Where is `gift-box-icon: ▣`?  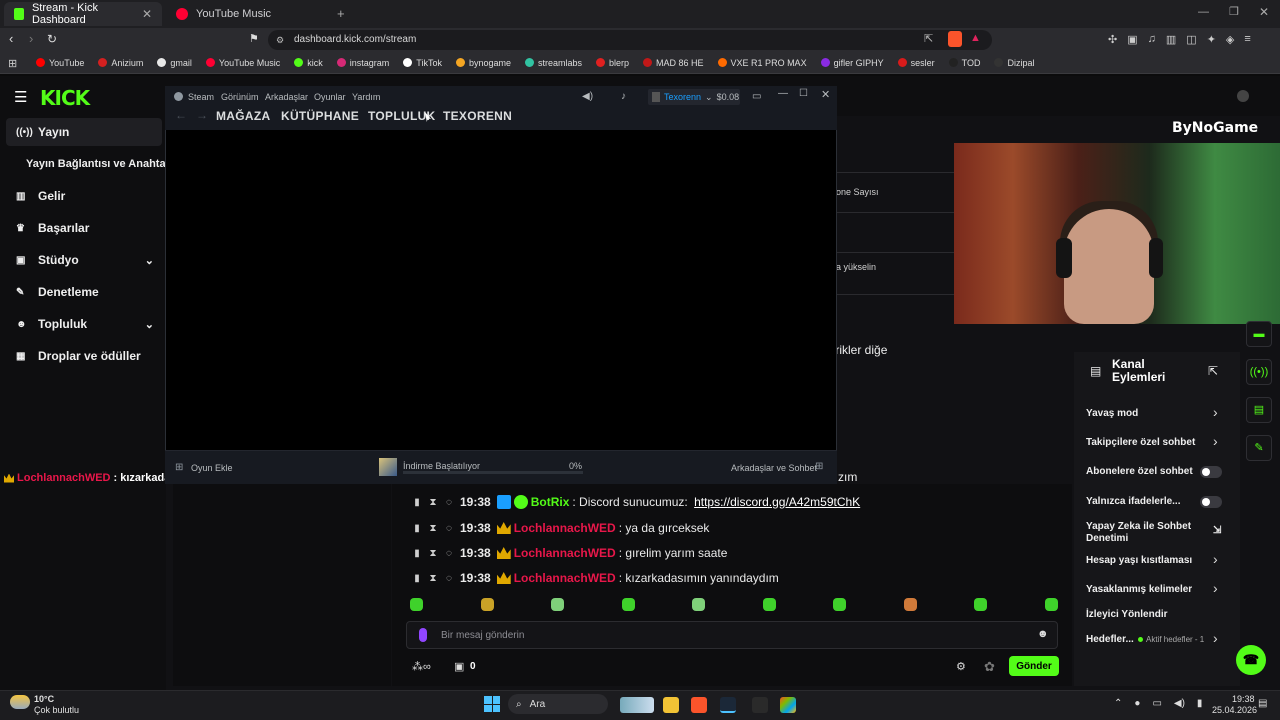
gift-box-icon: ▣ is located at coordinates (459, 666).